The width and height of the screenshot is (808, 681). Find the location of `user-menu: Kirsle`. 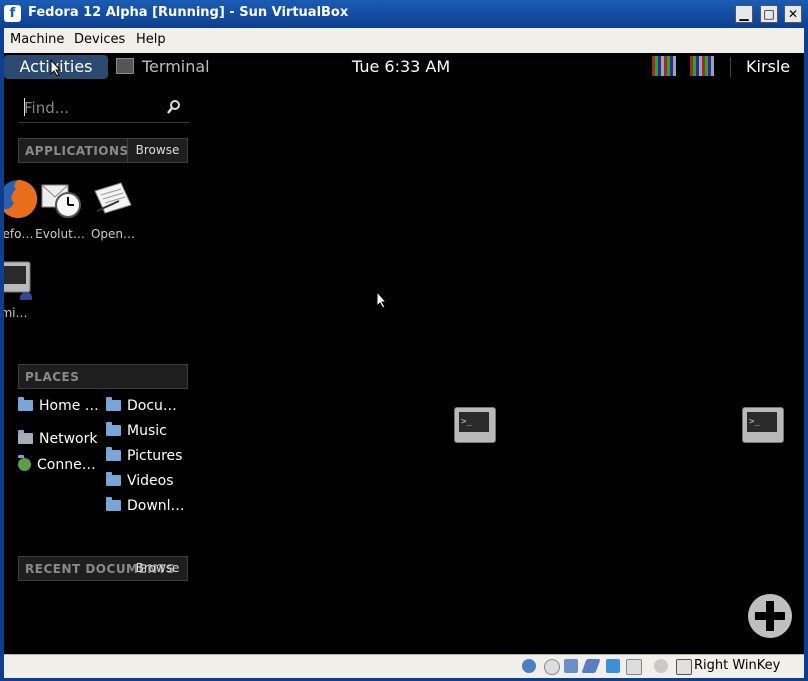

user-menu: Kirsle is located at coordinates (768, 66).